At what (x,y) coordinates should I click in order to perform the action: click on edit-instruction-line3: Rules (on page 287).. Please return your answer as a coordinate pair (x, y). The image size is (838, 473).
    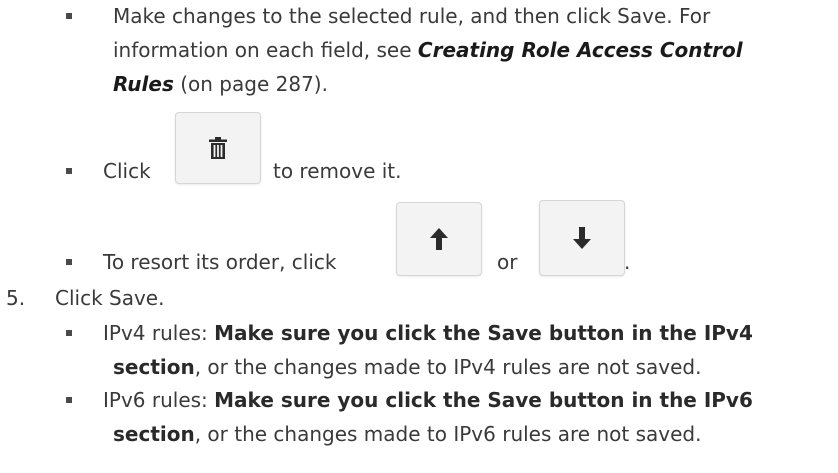
    Looking at the image, I should click on (220, 84).